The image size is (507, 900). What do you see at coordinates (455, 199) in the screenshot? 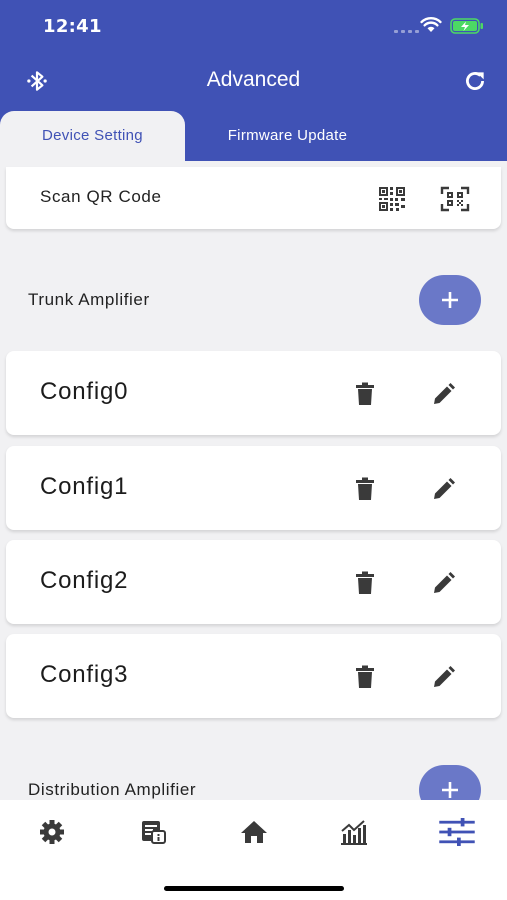
I see `qr-scan-icon` at bounding box center [455, 199].